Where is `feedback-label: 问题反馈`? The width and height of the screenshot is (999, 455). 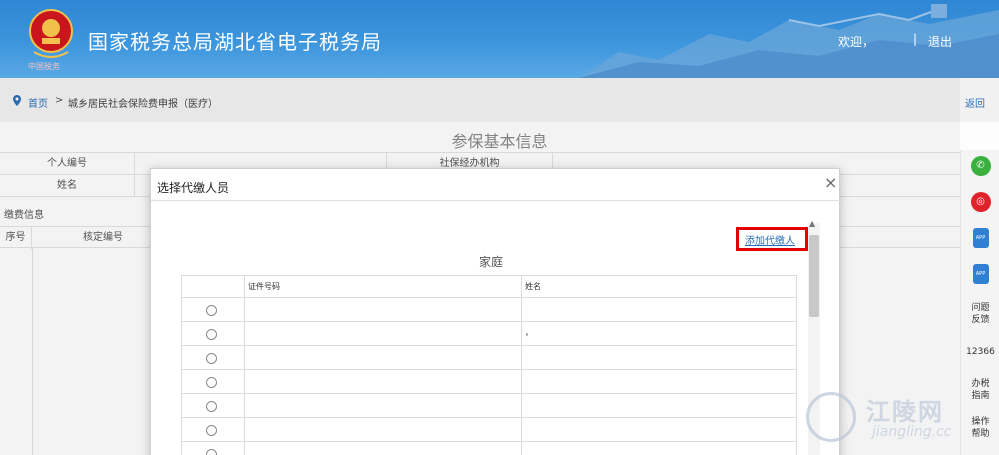 feedback-label: 问题反馈 is located at coordinates (980, 314).